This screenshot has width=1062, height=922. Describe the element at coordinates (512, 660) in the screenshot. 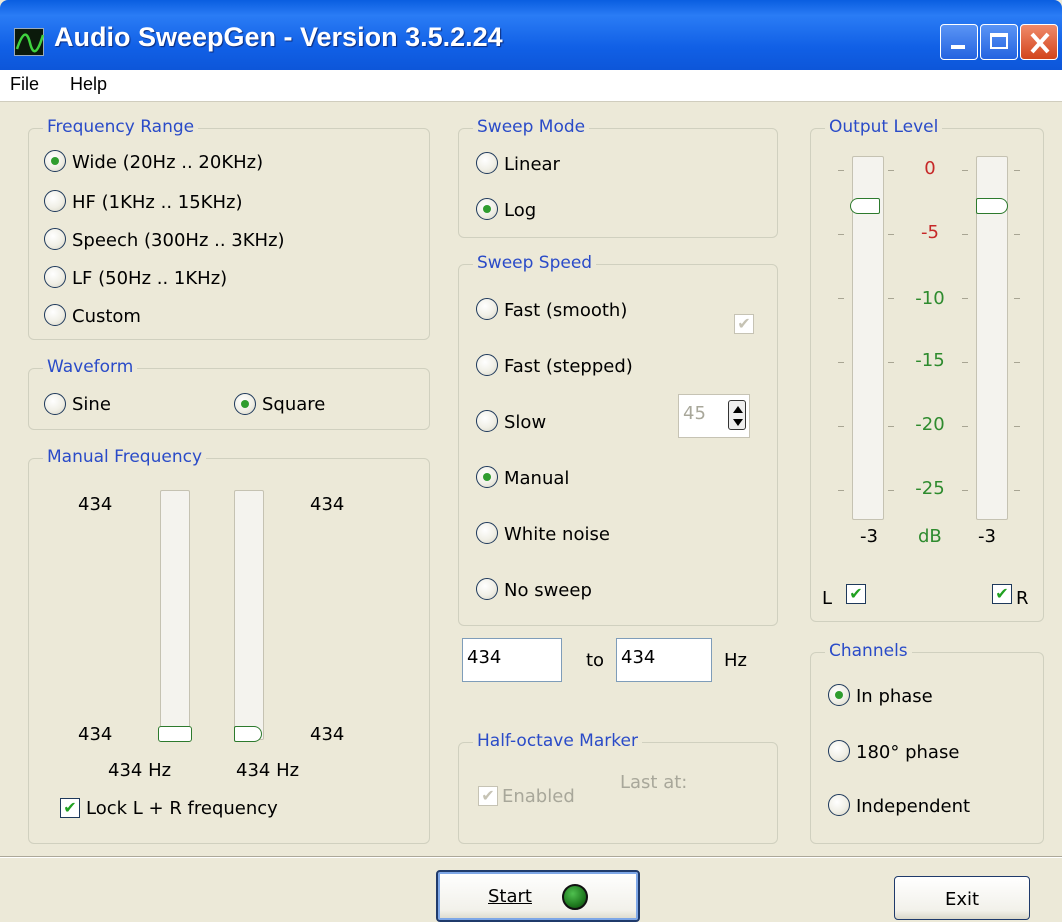

I see `from-frequency-input: 434` at that location.